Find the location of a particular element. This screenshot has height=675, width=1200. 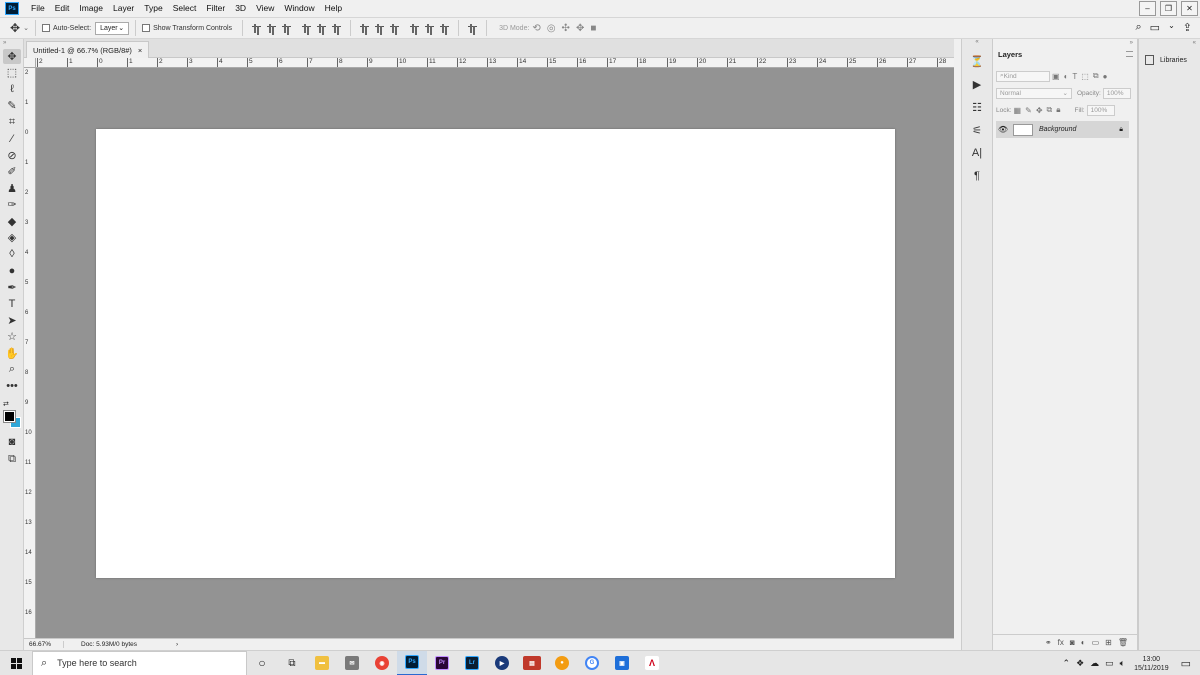

menu-3d: 3D is located at coordinates (240, 8).